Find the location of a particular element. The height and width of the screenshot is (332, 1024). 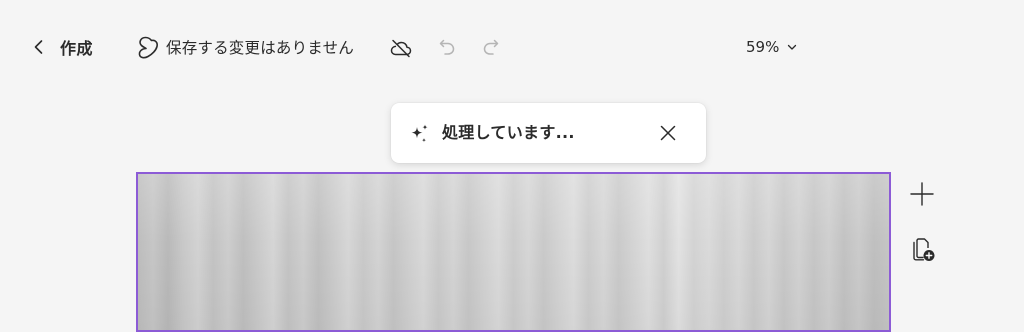

add-page-button is located at coordinates (923, 249).